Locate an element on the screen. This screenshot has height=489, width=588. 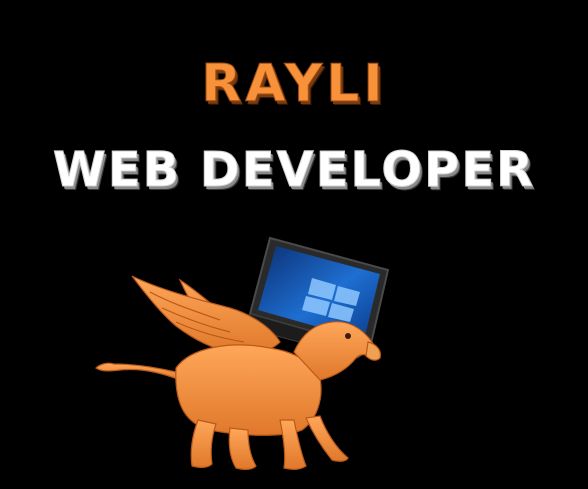
name-title: RAYLI is located at coordinates (294, 84).